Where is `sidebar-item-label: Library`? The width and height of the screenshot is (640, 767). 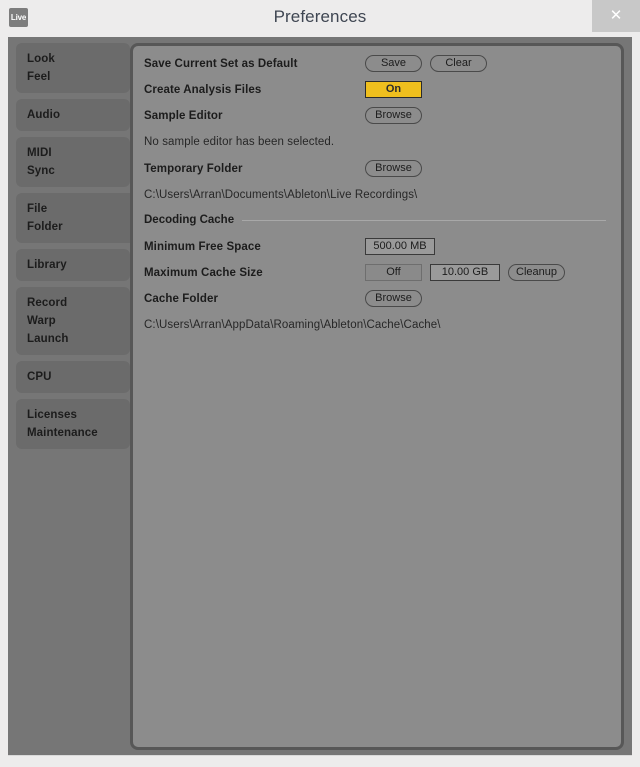
sidebar-item-label: Library is located at coordinates (47, 265).